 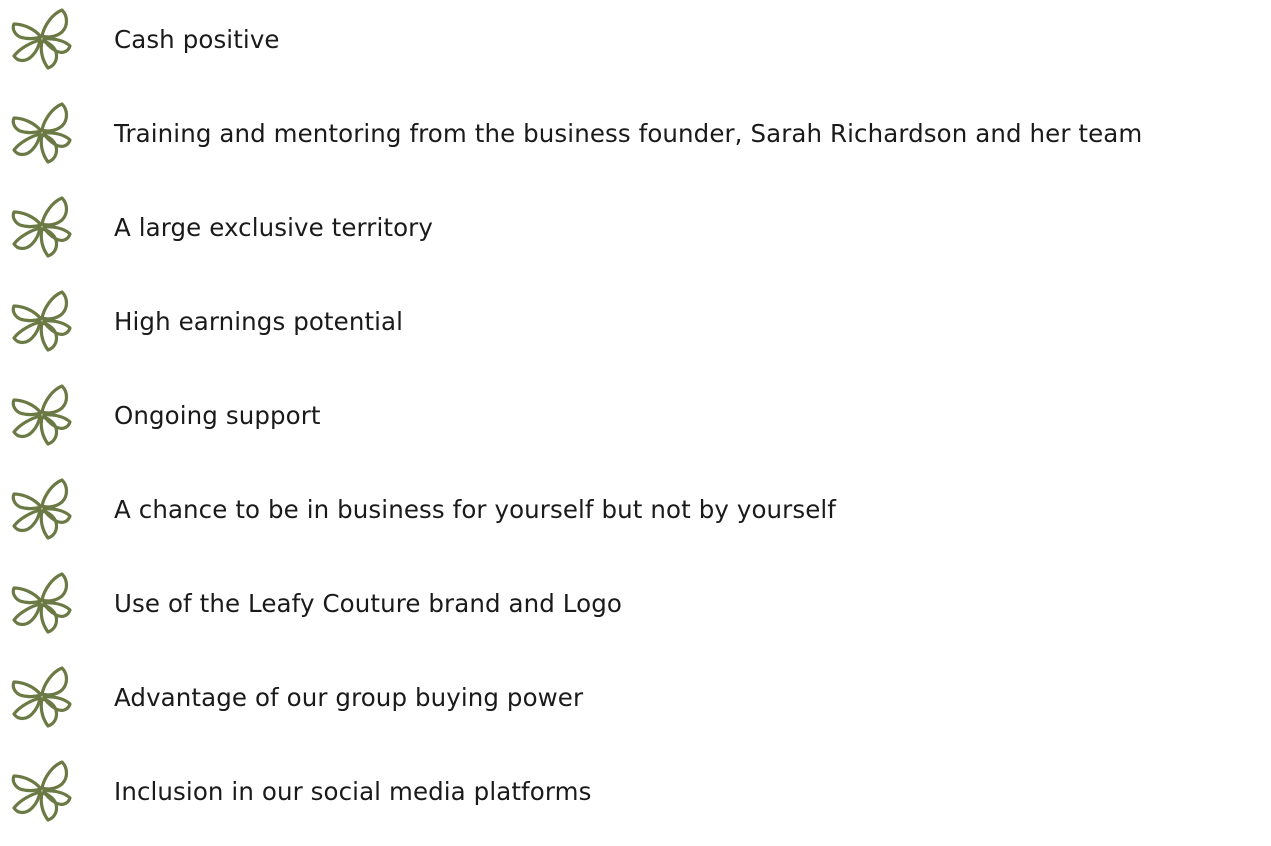 I want to click on list-item: Inclusion in our social media platforms, so click(x=635, y=787).